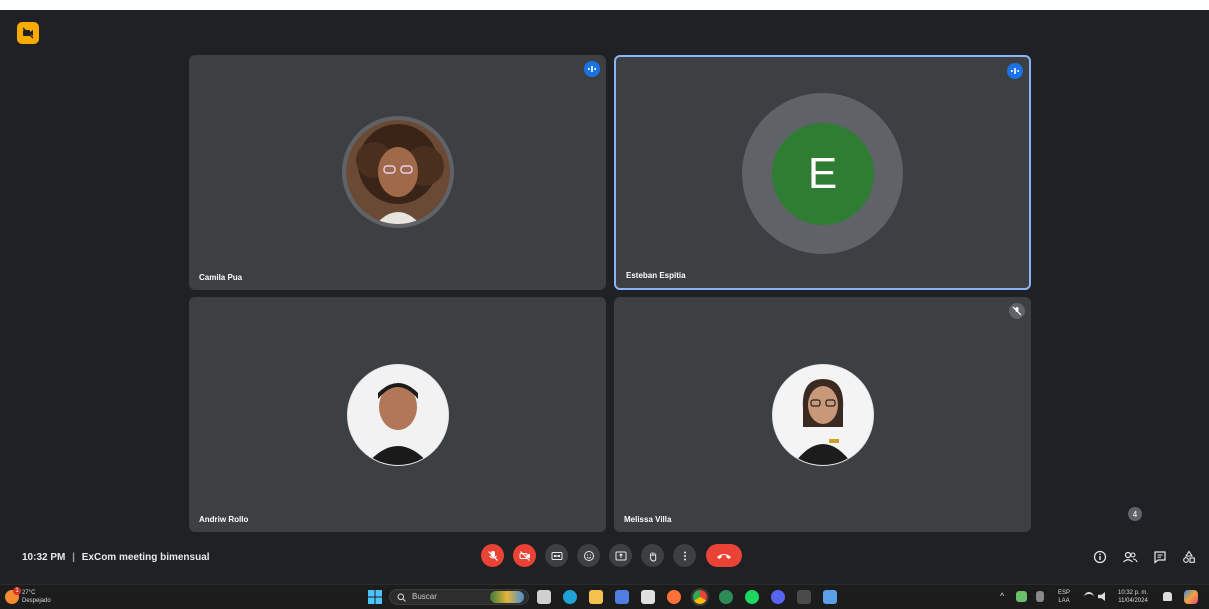 The height and width of the screenshot is (609, 1209). I want to click on tray-mic-icon, so click(1040, 596).